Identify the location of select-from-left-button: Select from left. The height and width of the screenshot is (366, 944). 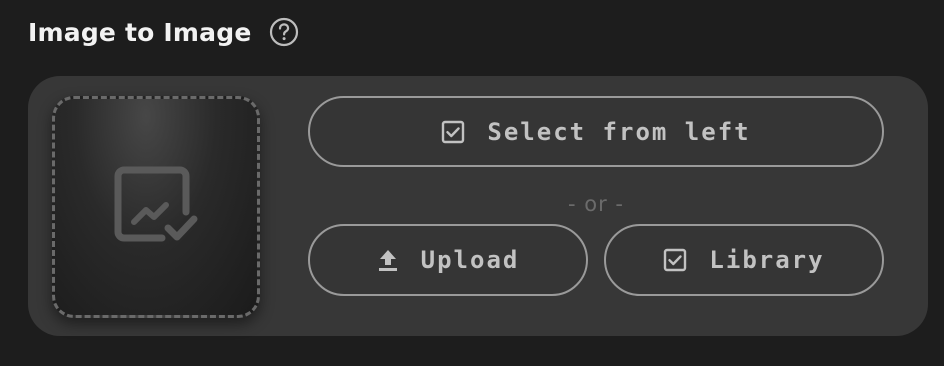
(596, 131).